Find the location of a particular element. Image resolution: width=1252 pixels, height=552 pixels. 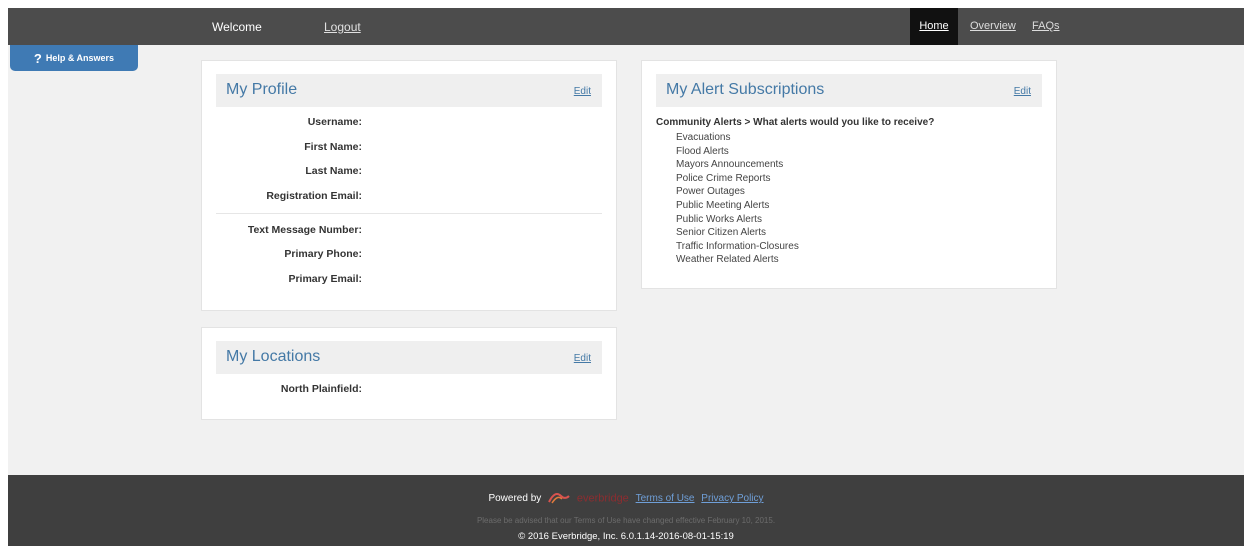

field-label-primary-phone: Primary Phone: is located at coordinates (323, 254).